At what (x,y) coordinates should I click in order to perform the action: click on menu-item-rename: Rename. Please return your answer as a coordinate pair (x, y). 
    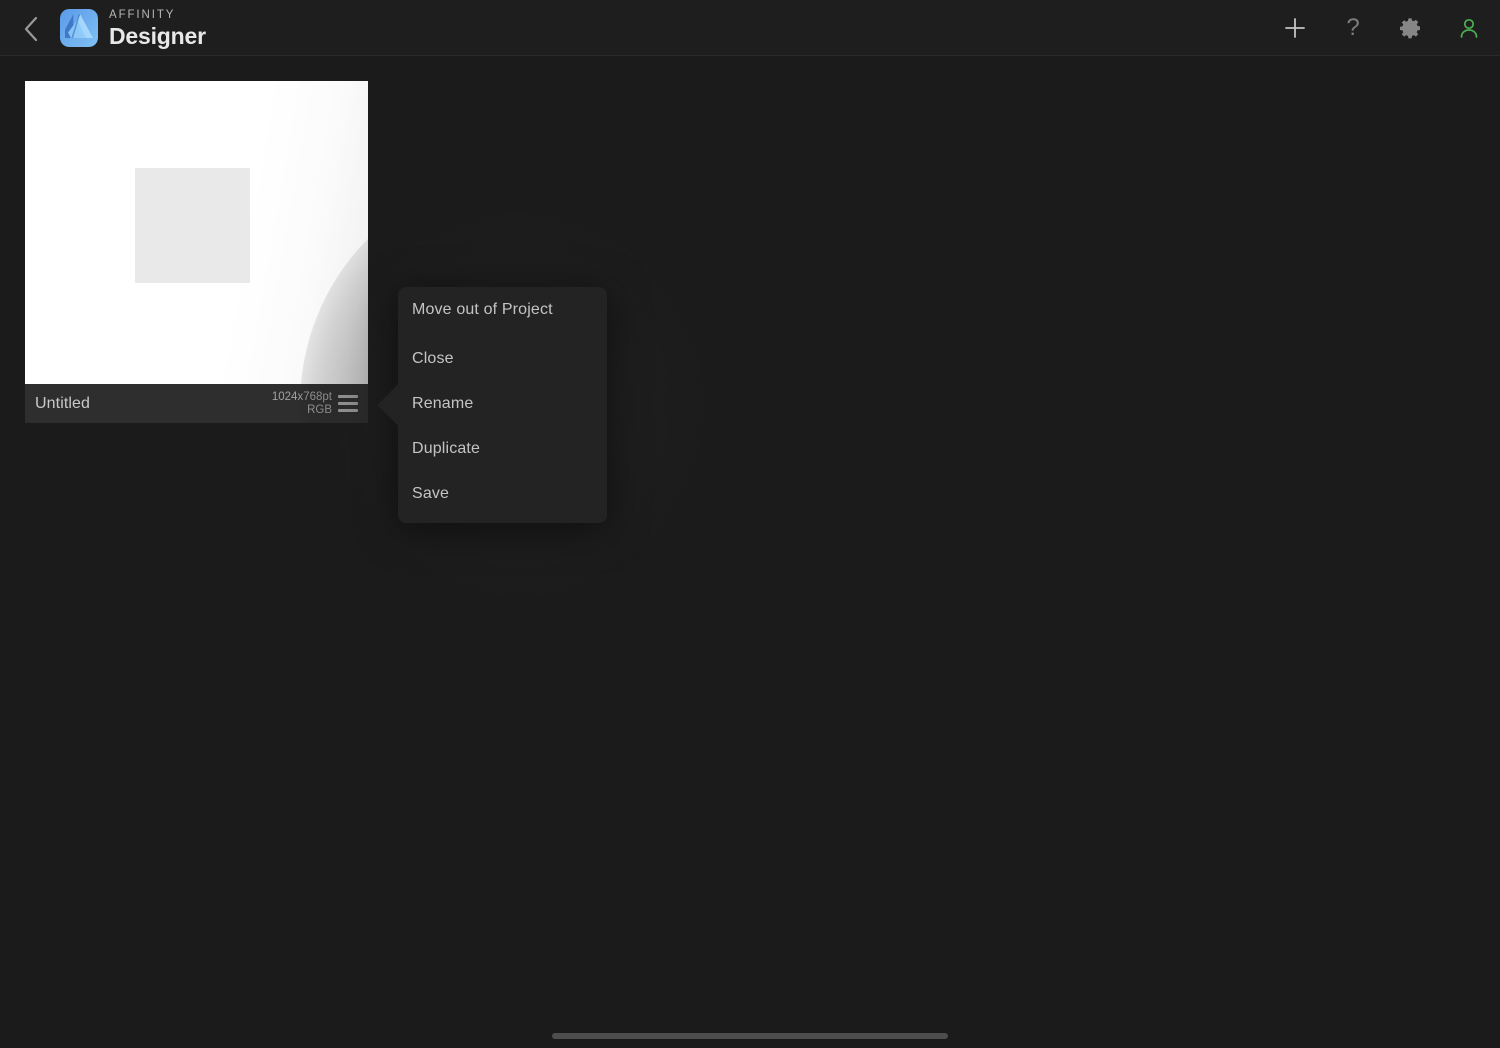
    Looking at the image, I should click on (502, 403).